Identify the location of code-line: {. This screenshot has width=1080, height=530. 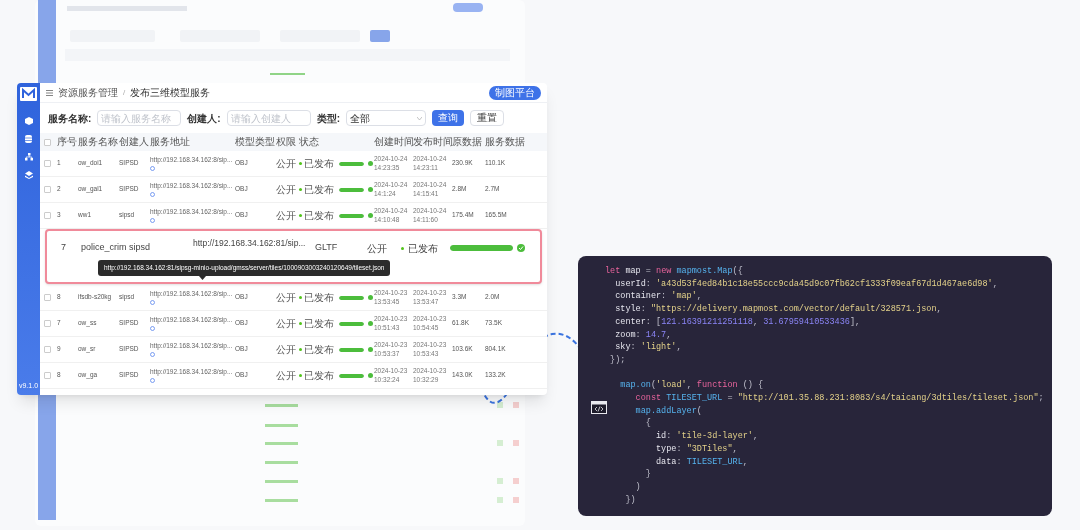
(648, 424).